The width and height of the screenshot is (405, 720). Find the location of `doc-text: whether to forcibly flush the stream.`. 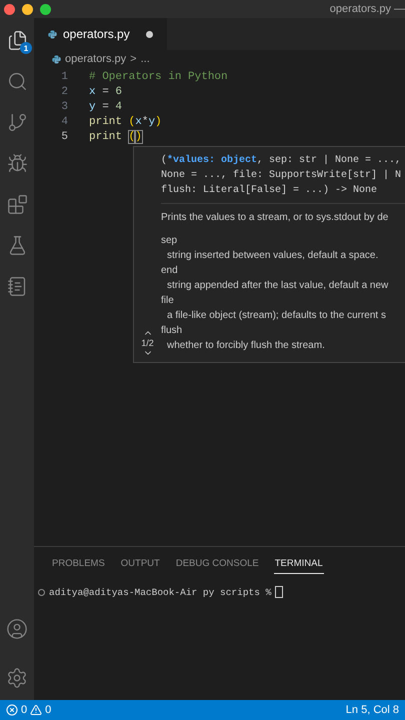

doc-text: whether to forcibly flush the stream. is located at coordinates (246, 346).